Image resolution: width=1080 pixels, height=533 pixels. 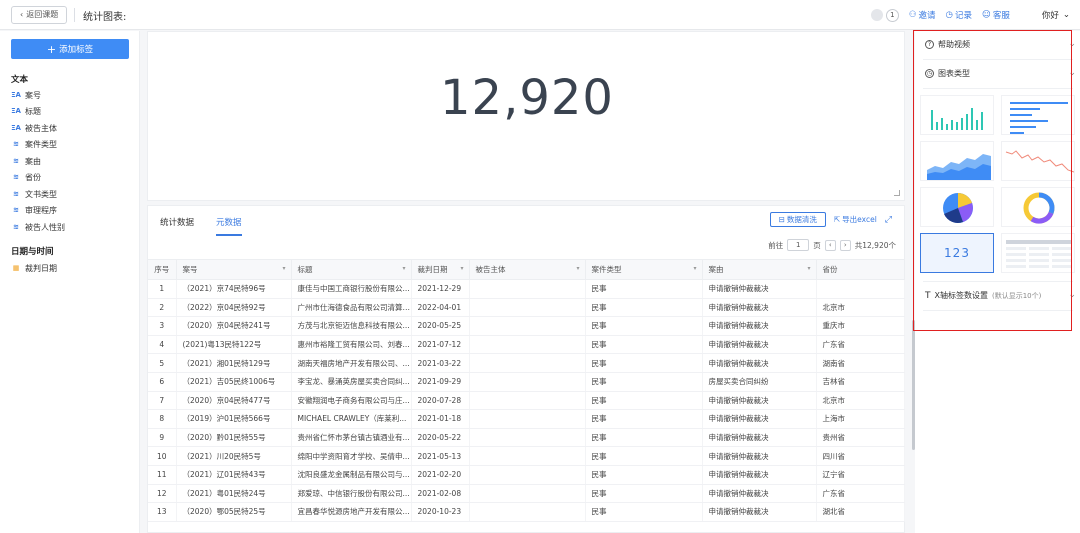 What do you see at coordinates (34, 194) in the screenshot?
I see `sidebar-item-doc-type: ≋ 文书类型` at bounding box center [34, 194].